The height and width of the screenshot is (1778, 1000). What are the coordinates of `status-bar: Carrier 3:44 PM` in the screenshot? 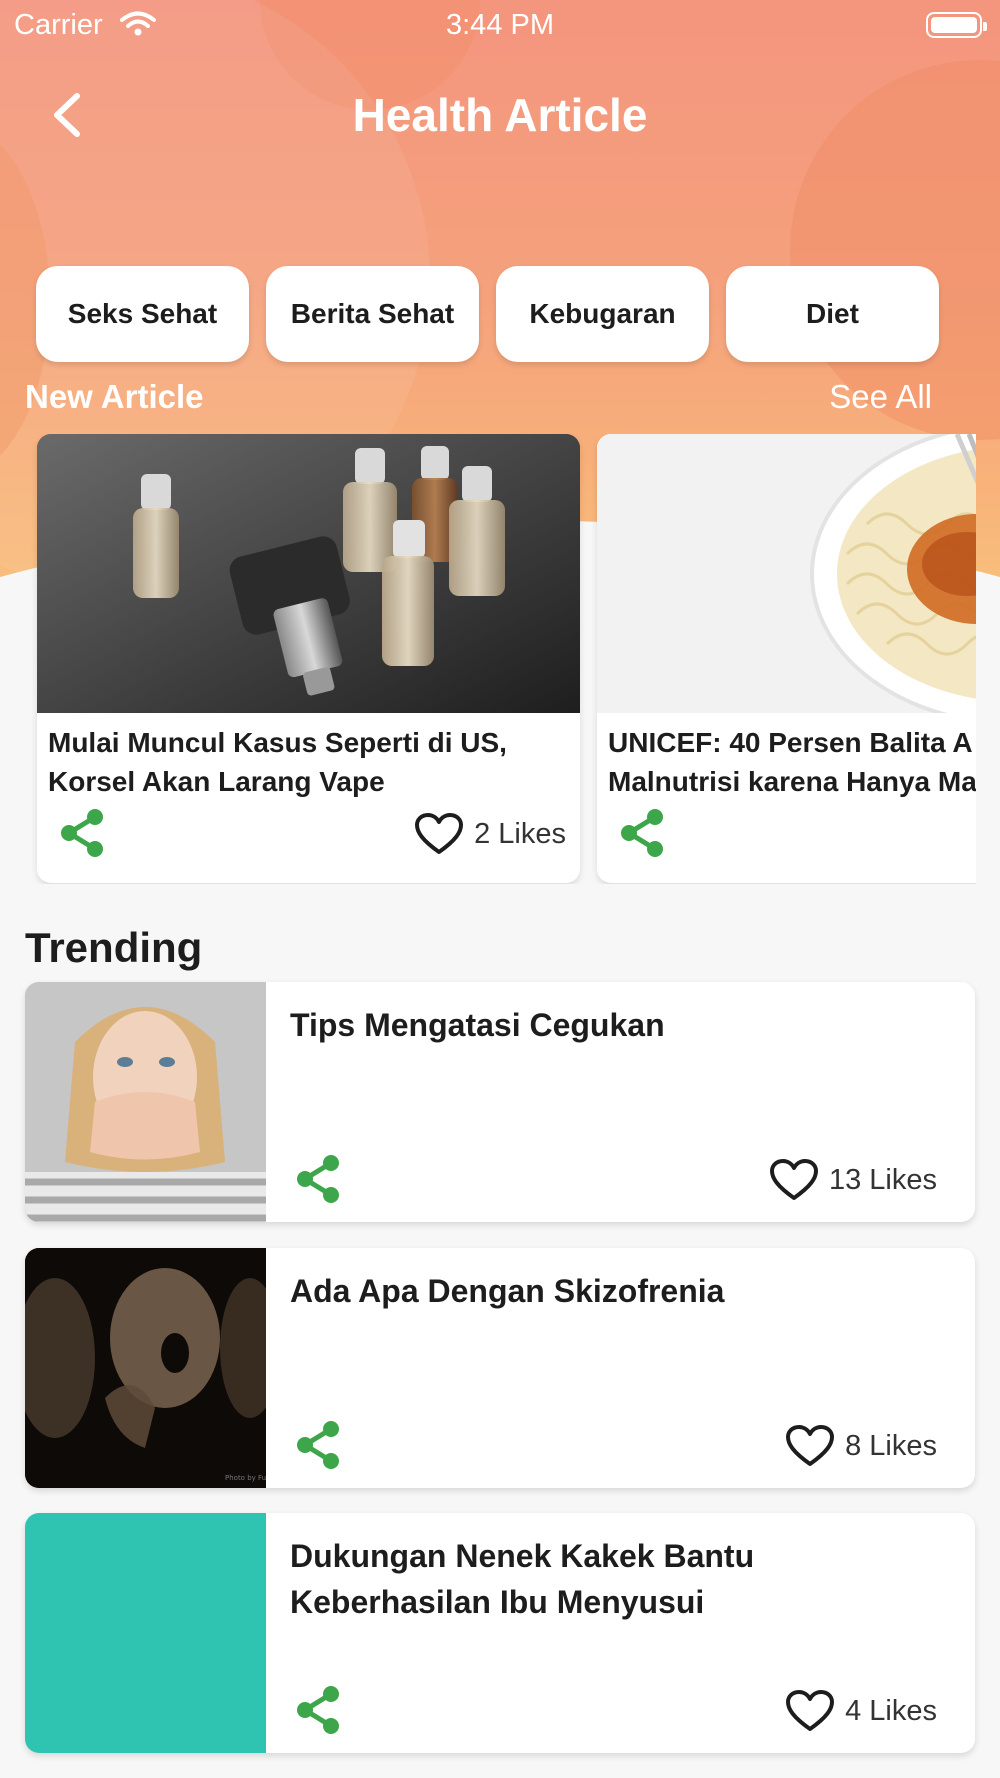 It's located at (500, 25).